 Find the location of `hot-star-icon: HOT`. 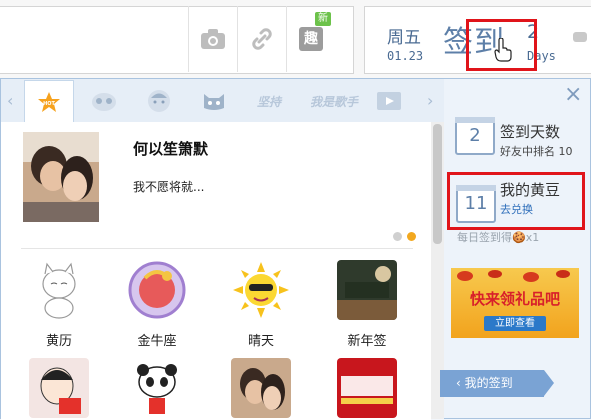

hot-star-icon: HOT is located at coordinates (49, 102).